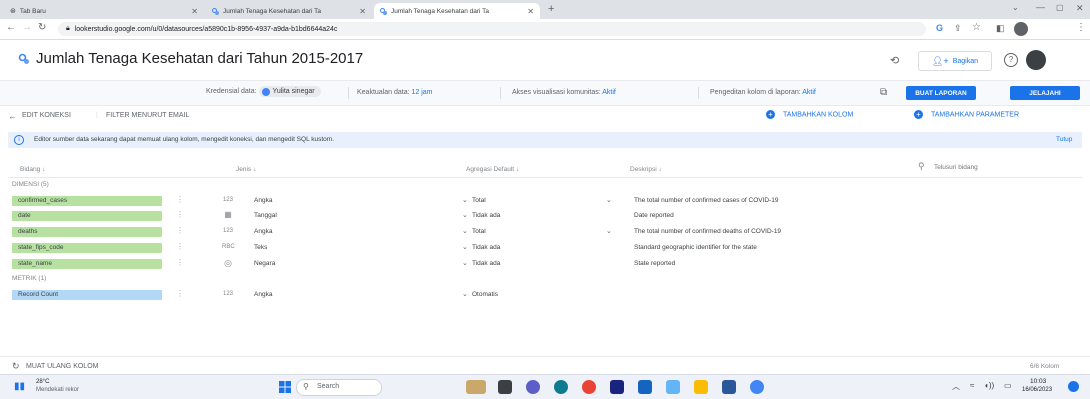 The width and height of the screenshot is (1090, 399). What do you see at coordinates (1011, 60) in the screenshot?
I see `help-icon: ?` at bounding box center [1011, 60].